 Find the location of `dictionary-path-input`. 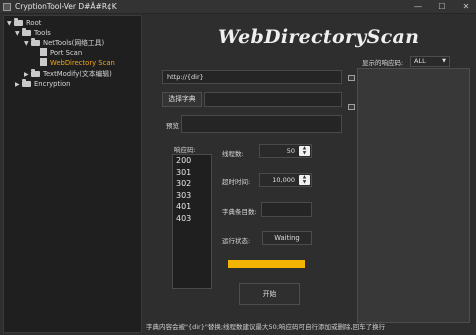

dictionary-path-input is located at coordinates (273, 99).